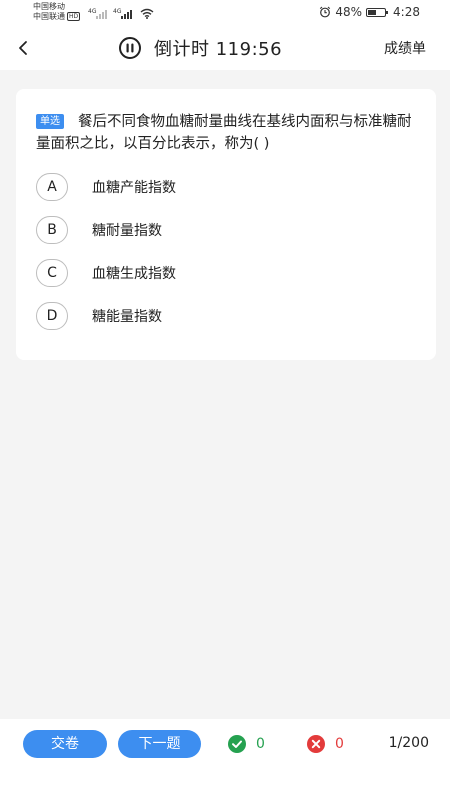  I want to click on wrong-count-value: 0, so click(339, 744).